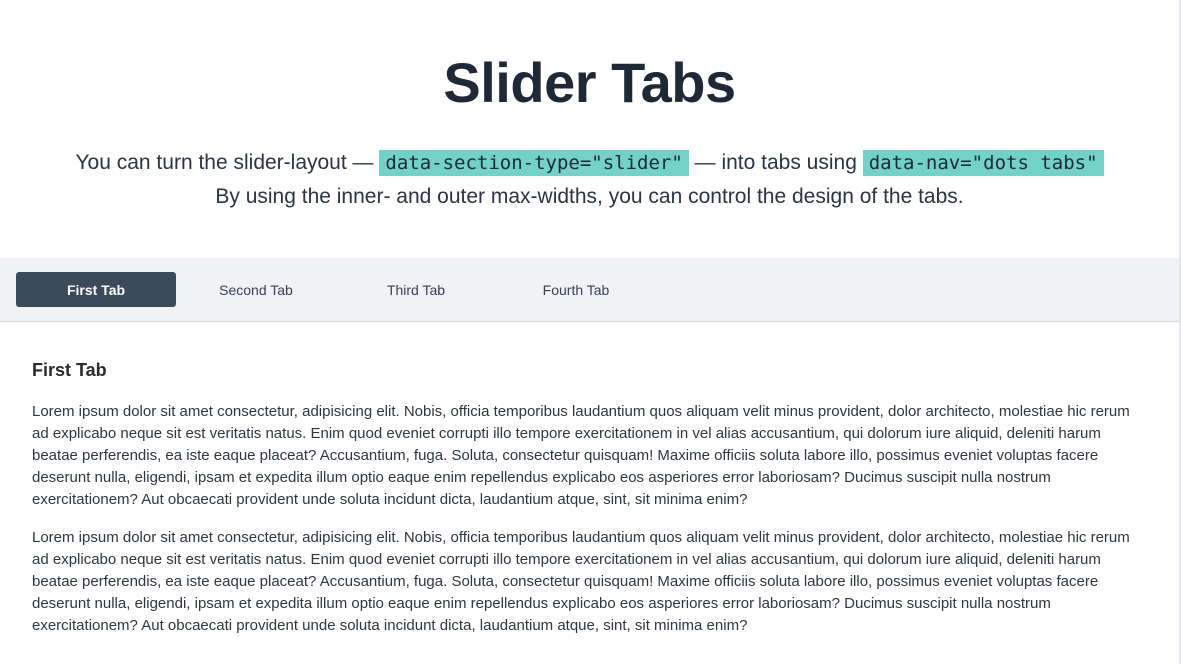 The width and height of the screenshot is (1181, 664). Describe the element at coordinates (416, 289) in the screenshot. I see `tab-third: Third Tab` at that location.